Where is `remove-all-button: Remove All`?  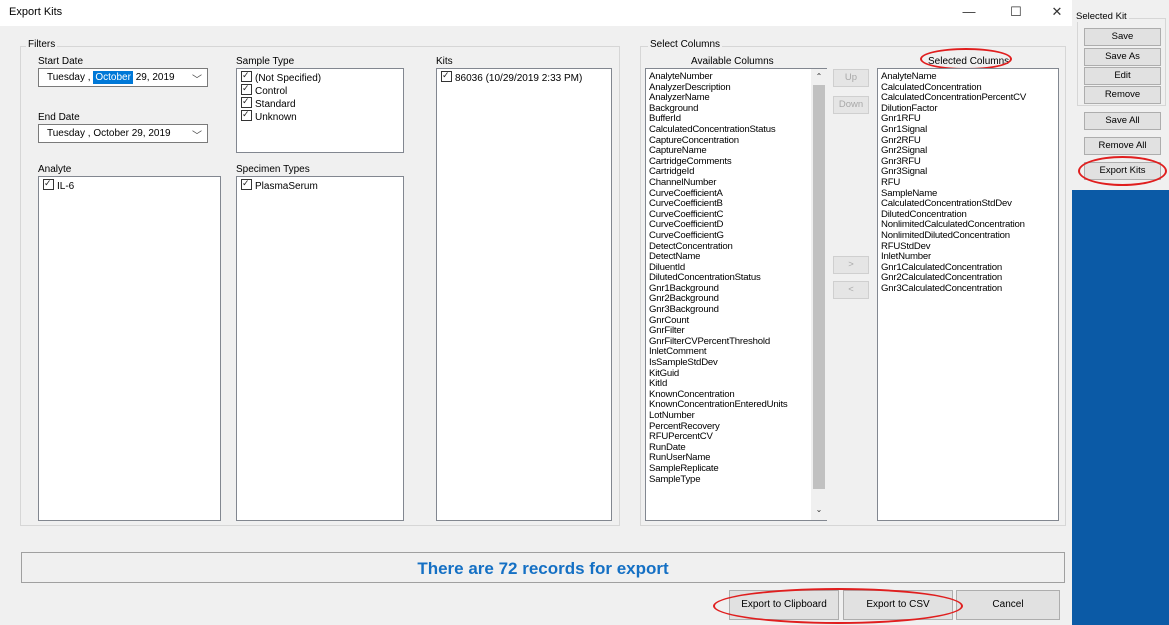 remove-all-button: Remove All is located at coordinates (1122, 146).